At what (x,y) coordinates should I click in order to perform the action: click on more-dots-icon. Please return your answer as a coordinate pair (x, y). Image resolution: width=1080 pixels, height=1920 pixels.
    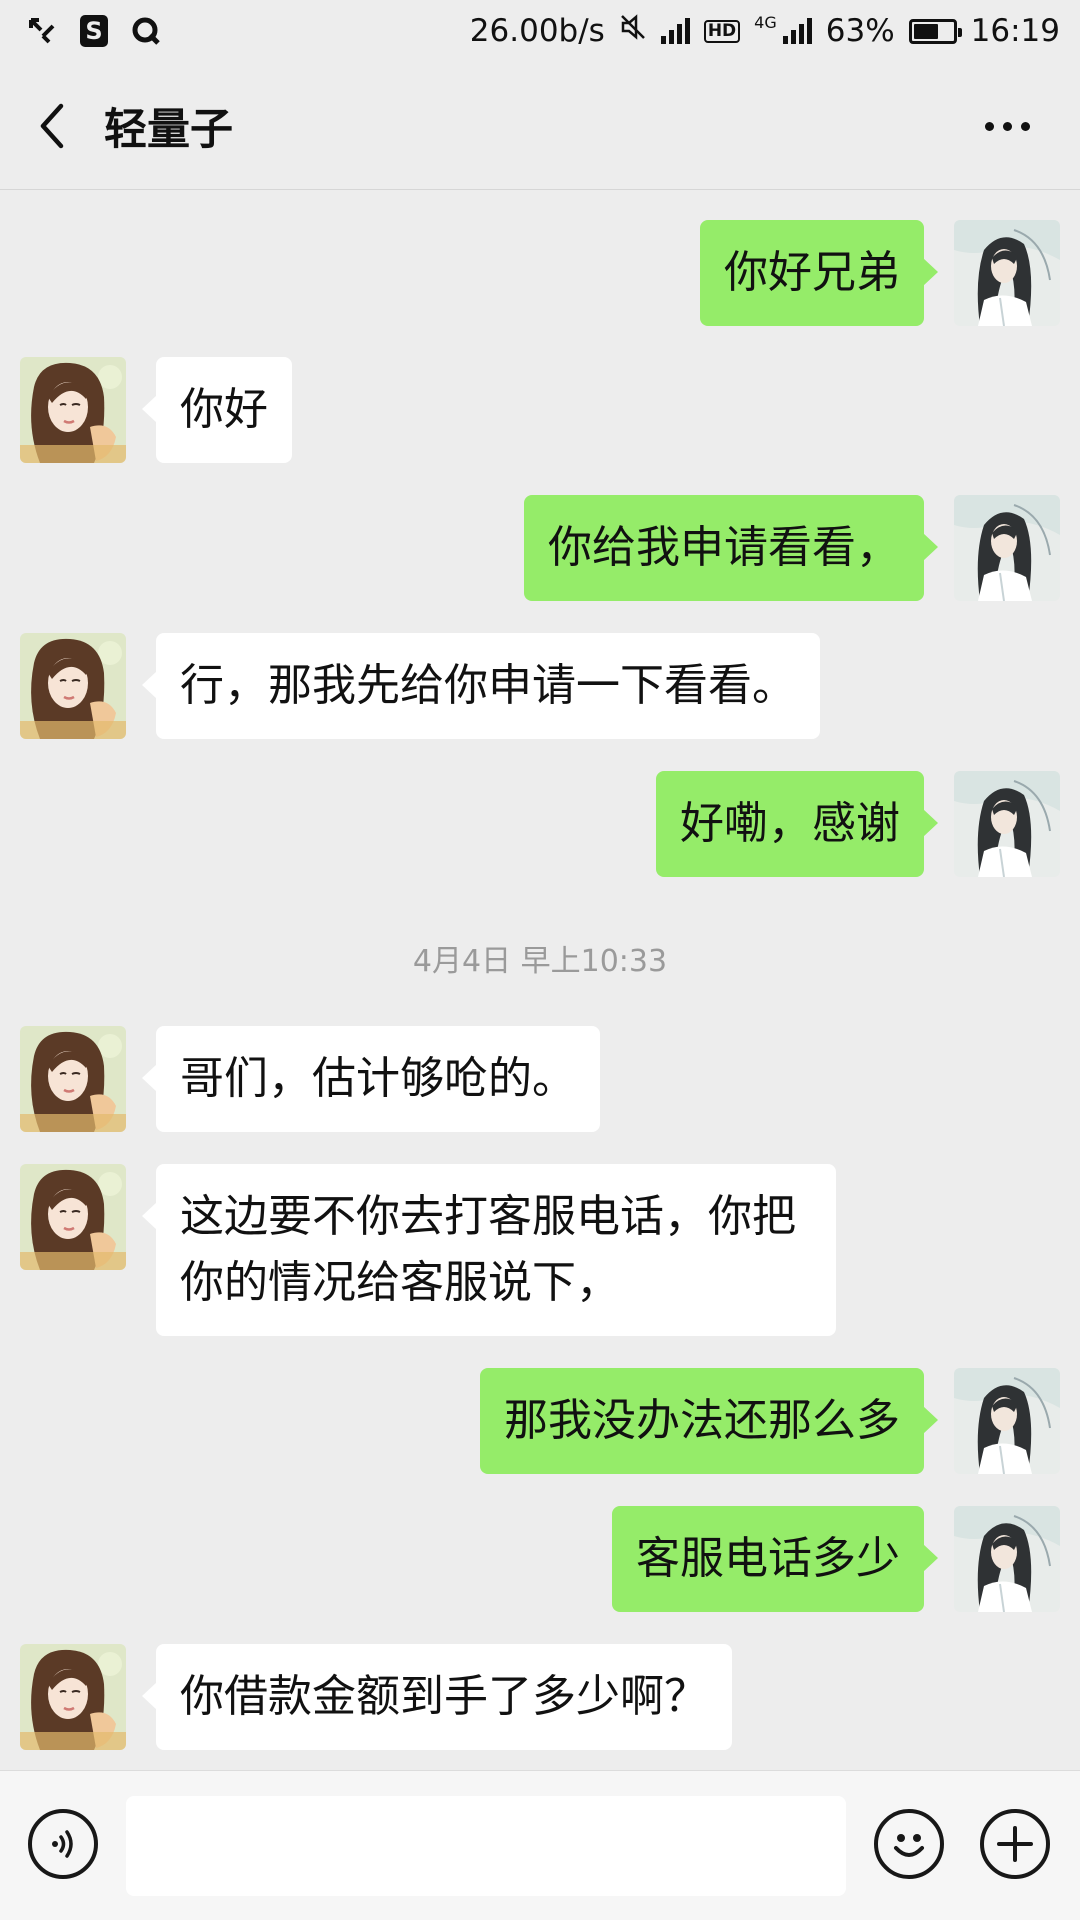
    Looking at the image, I should click on (989, 126).